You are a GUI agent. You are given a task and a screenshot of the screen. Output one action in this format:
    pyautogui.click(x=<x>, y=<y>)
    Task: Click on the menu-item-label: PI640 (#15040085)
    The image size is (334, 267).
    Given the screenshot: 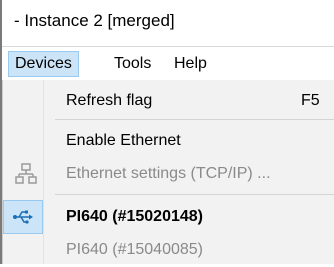 What is the action you would take?
    pyautogui.click(x=134, y=249)
    